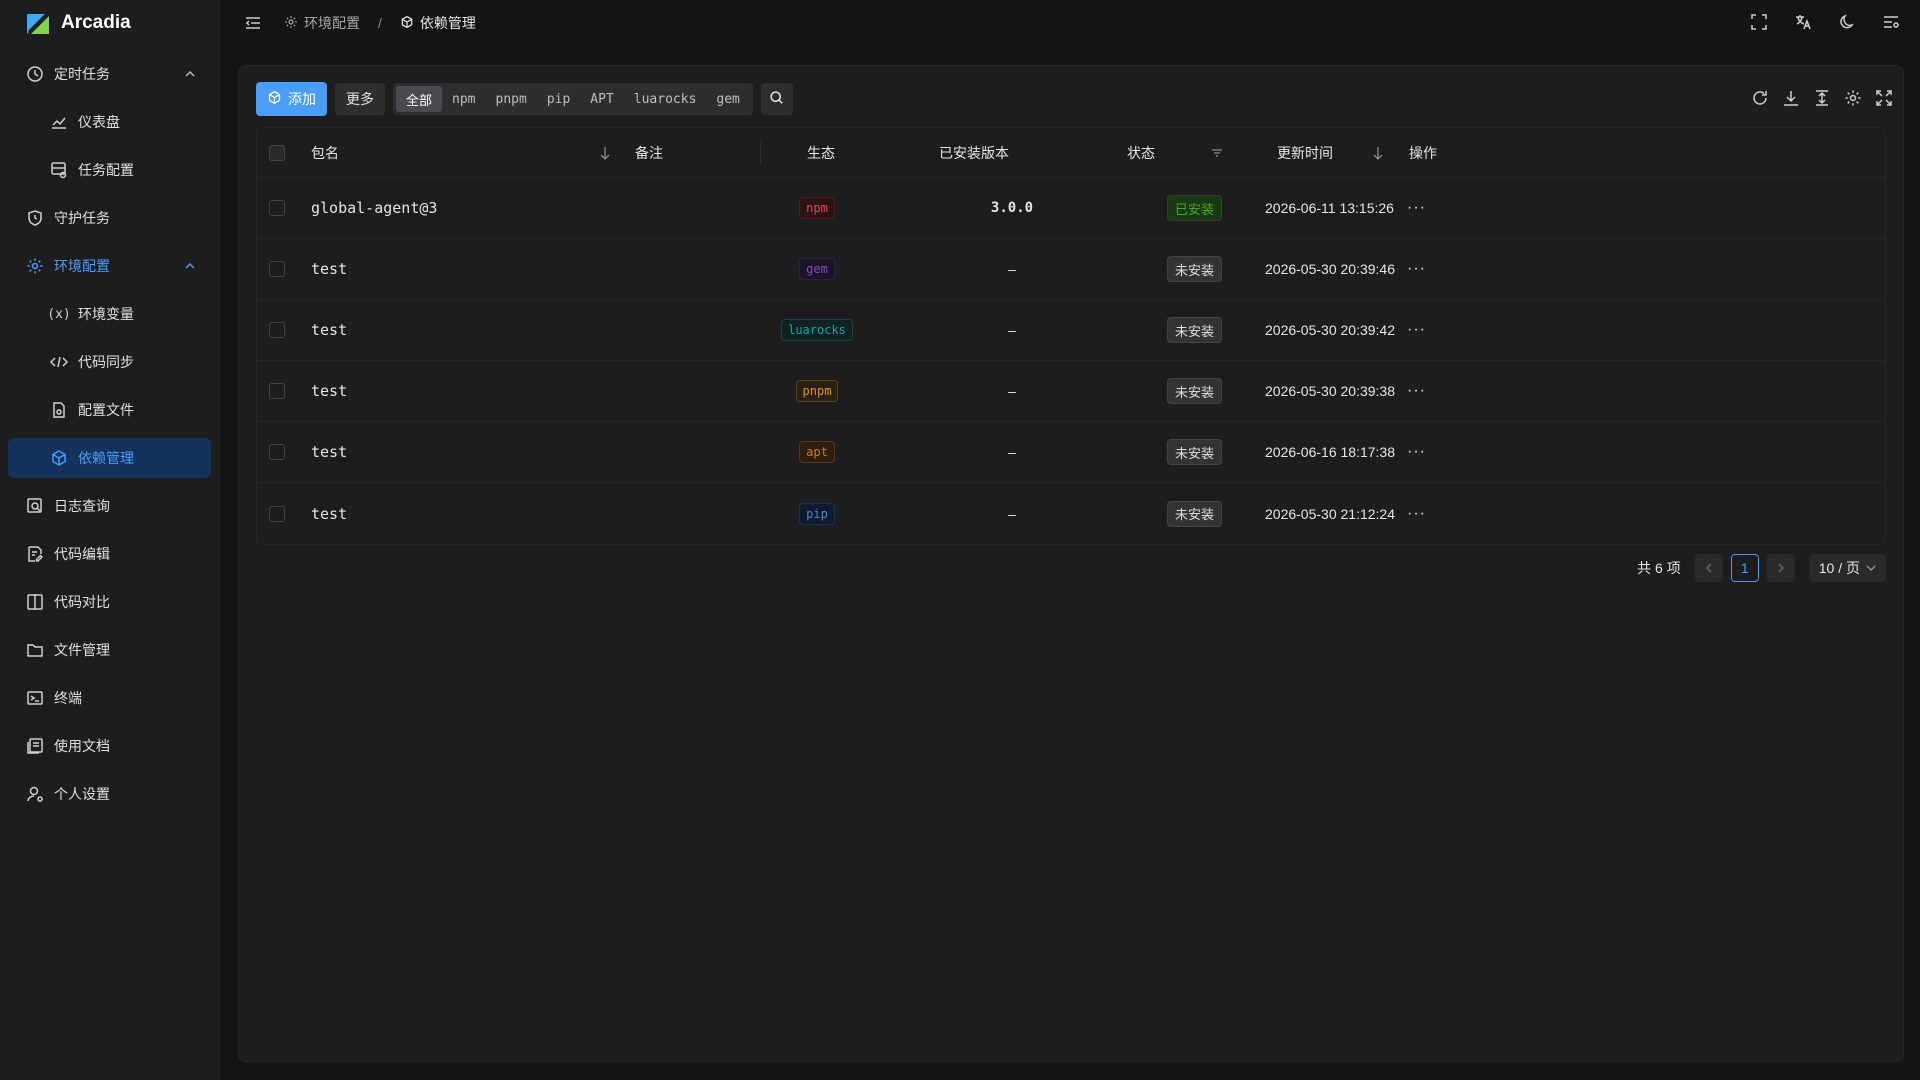 The image size is (1920, 1080). I want to click on app-logo: Arcadia, so click(109, 23).